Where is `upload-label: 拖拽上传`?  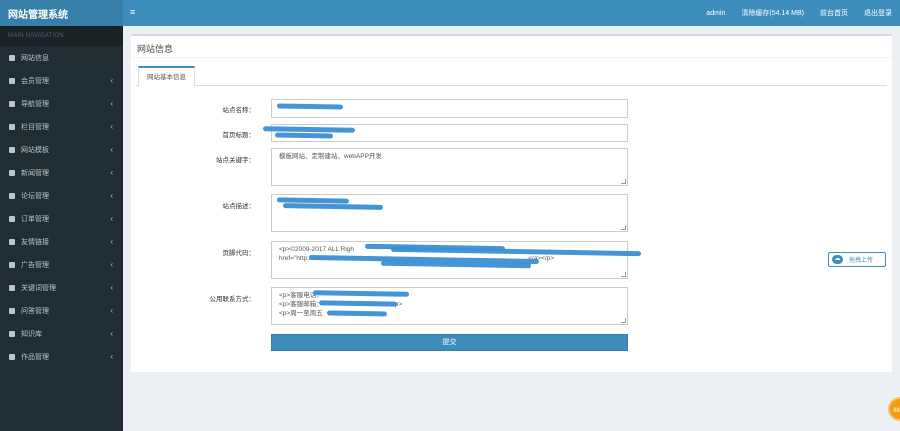 upload-label: 拖拽上传 is located at coordinates (861, 261).